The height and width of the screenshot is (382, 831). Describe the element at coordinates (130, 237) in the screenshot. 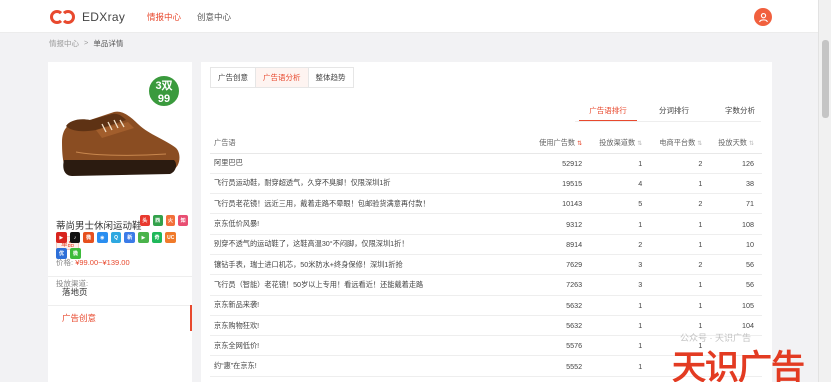

I see `news-icon: 新` at that location.